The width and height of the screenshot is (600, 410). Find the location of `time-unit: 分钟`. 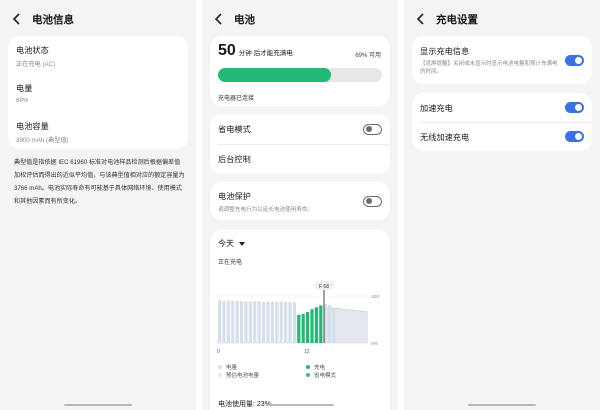

time-unit: 分钟 is located at coordinates (245, 53).